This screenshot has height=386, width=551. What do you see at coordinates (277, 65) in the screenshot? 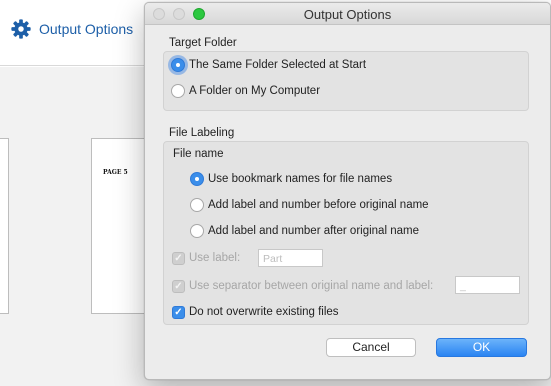
I see `same-folder-label: The Same Folder Selected at Start` at bounding box center [277, 65].